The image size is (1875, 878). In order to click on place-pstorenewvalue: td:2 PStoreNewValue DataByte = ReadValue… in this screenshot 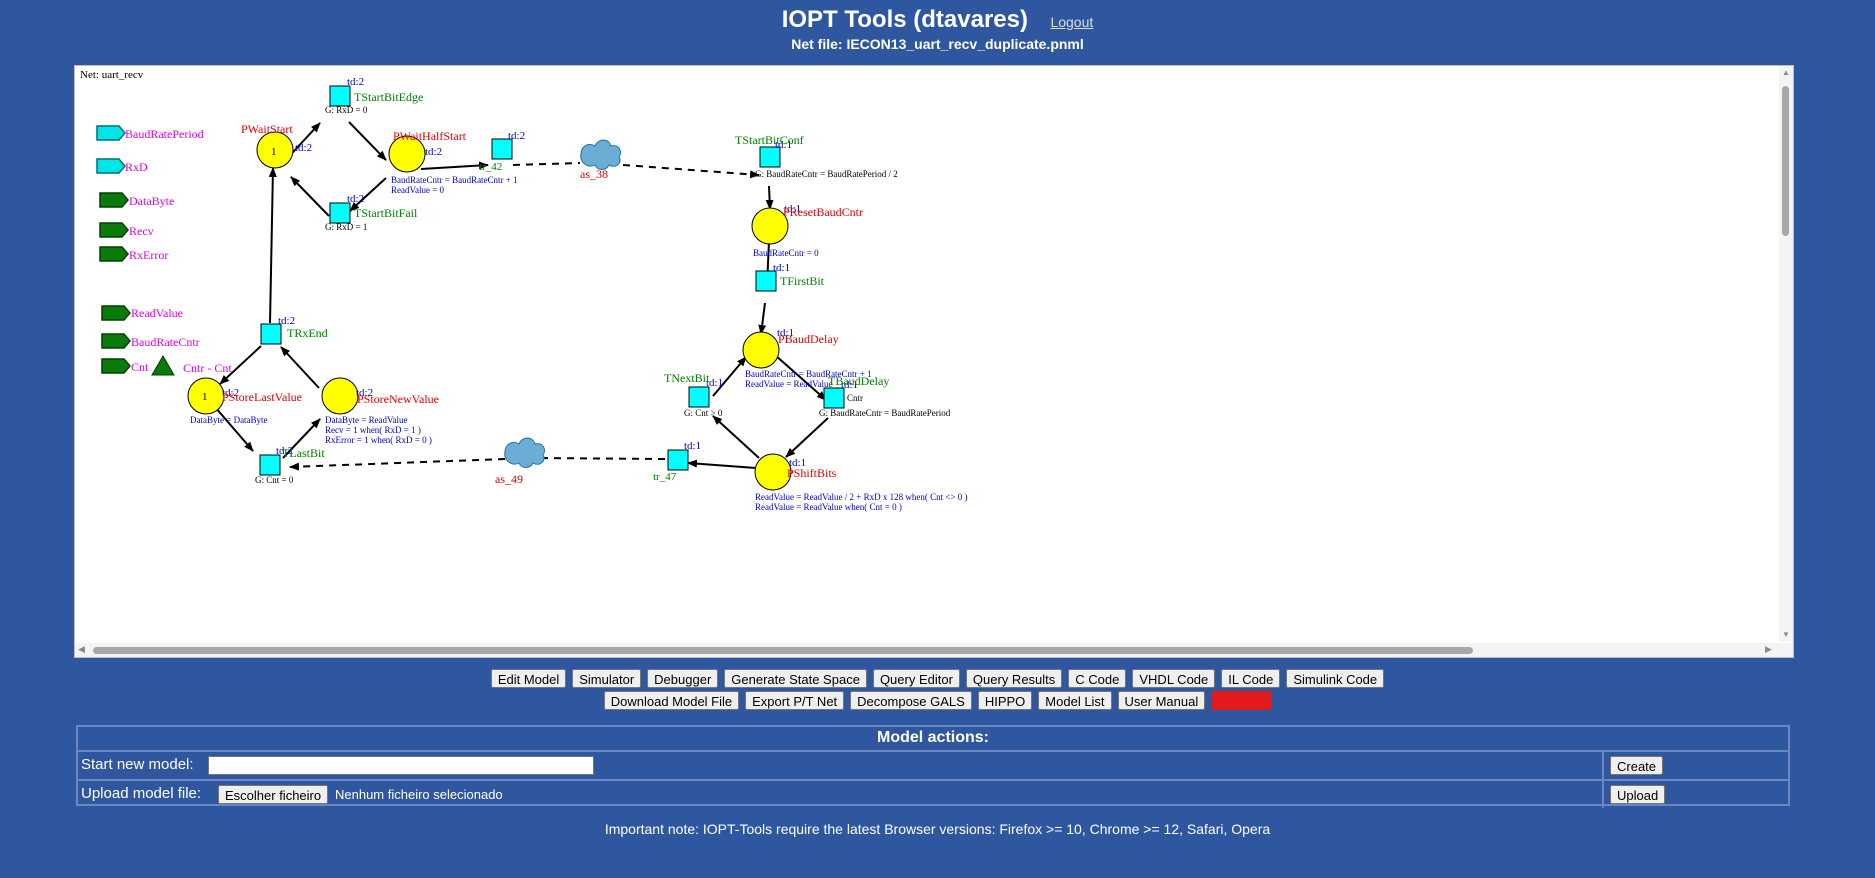, I will do `click(380, 411)`.